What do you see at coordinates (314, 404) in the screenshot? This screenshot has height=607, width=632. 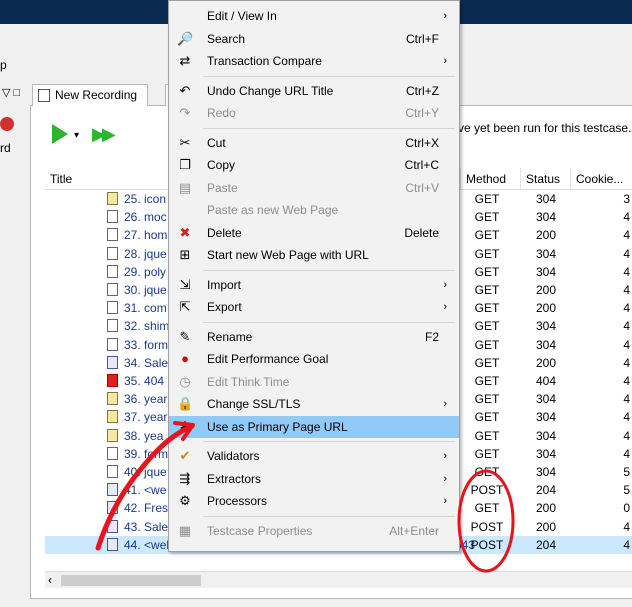 I see `menu-item-change-ssl-tls: 🔒 Change SSL/TLS ›` at bounding box center [314, 404].